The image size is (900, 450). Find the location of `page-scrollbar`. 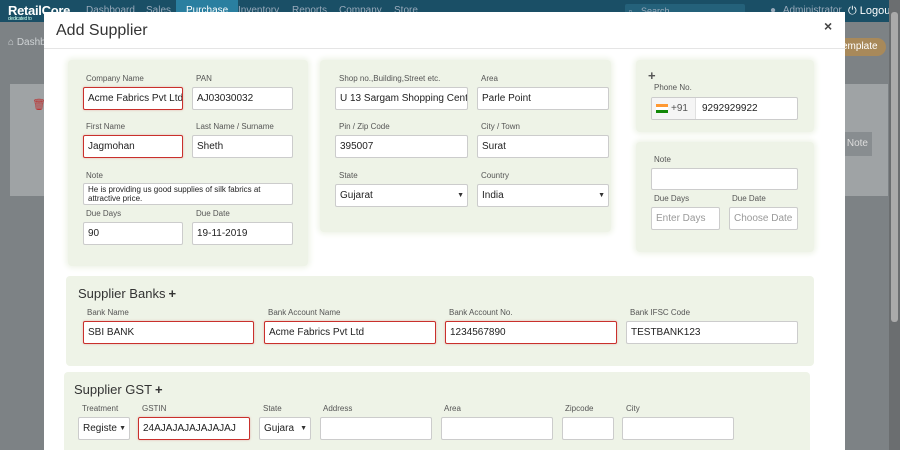

page-scrollbar is located at coordinates (894, 225).